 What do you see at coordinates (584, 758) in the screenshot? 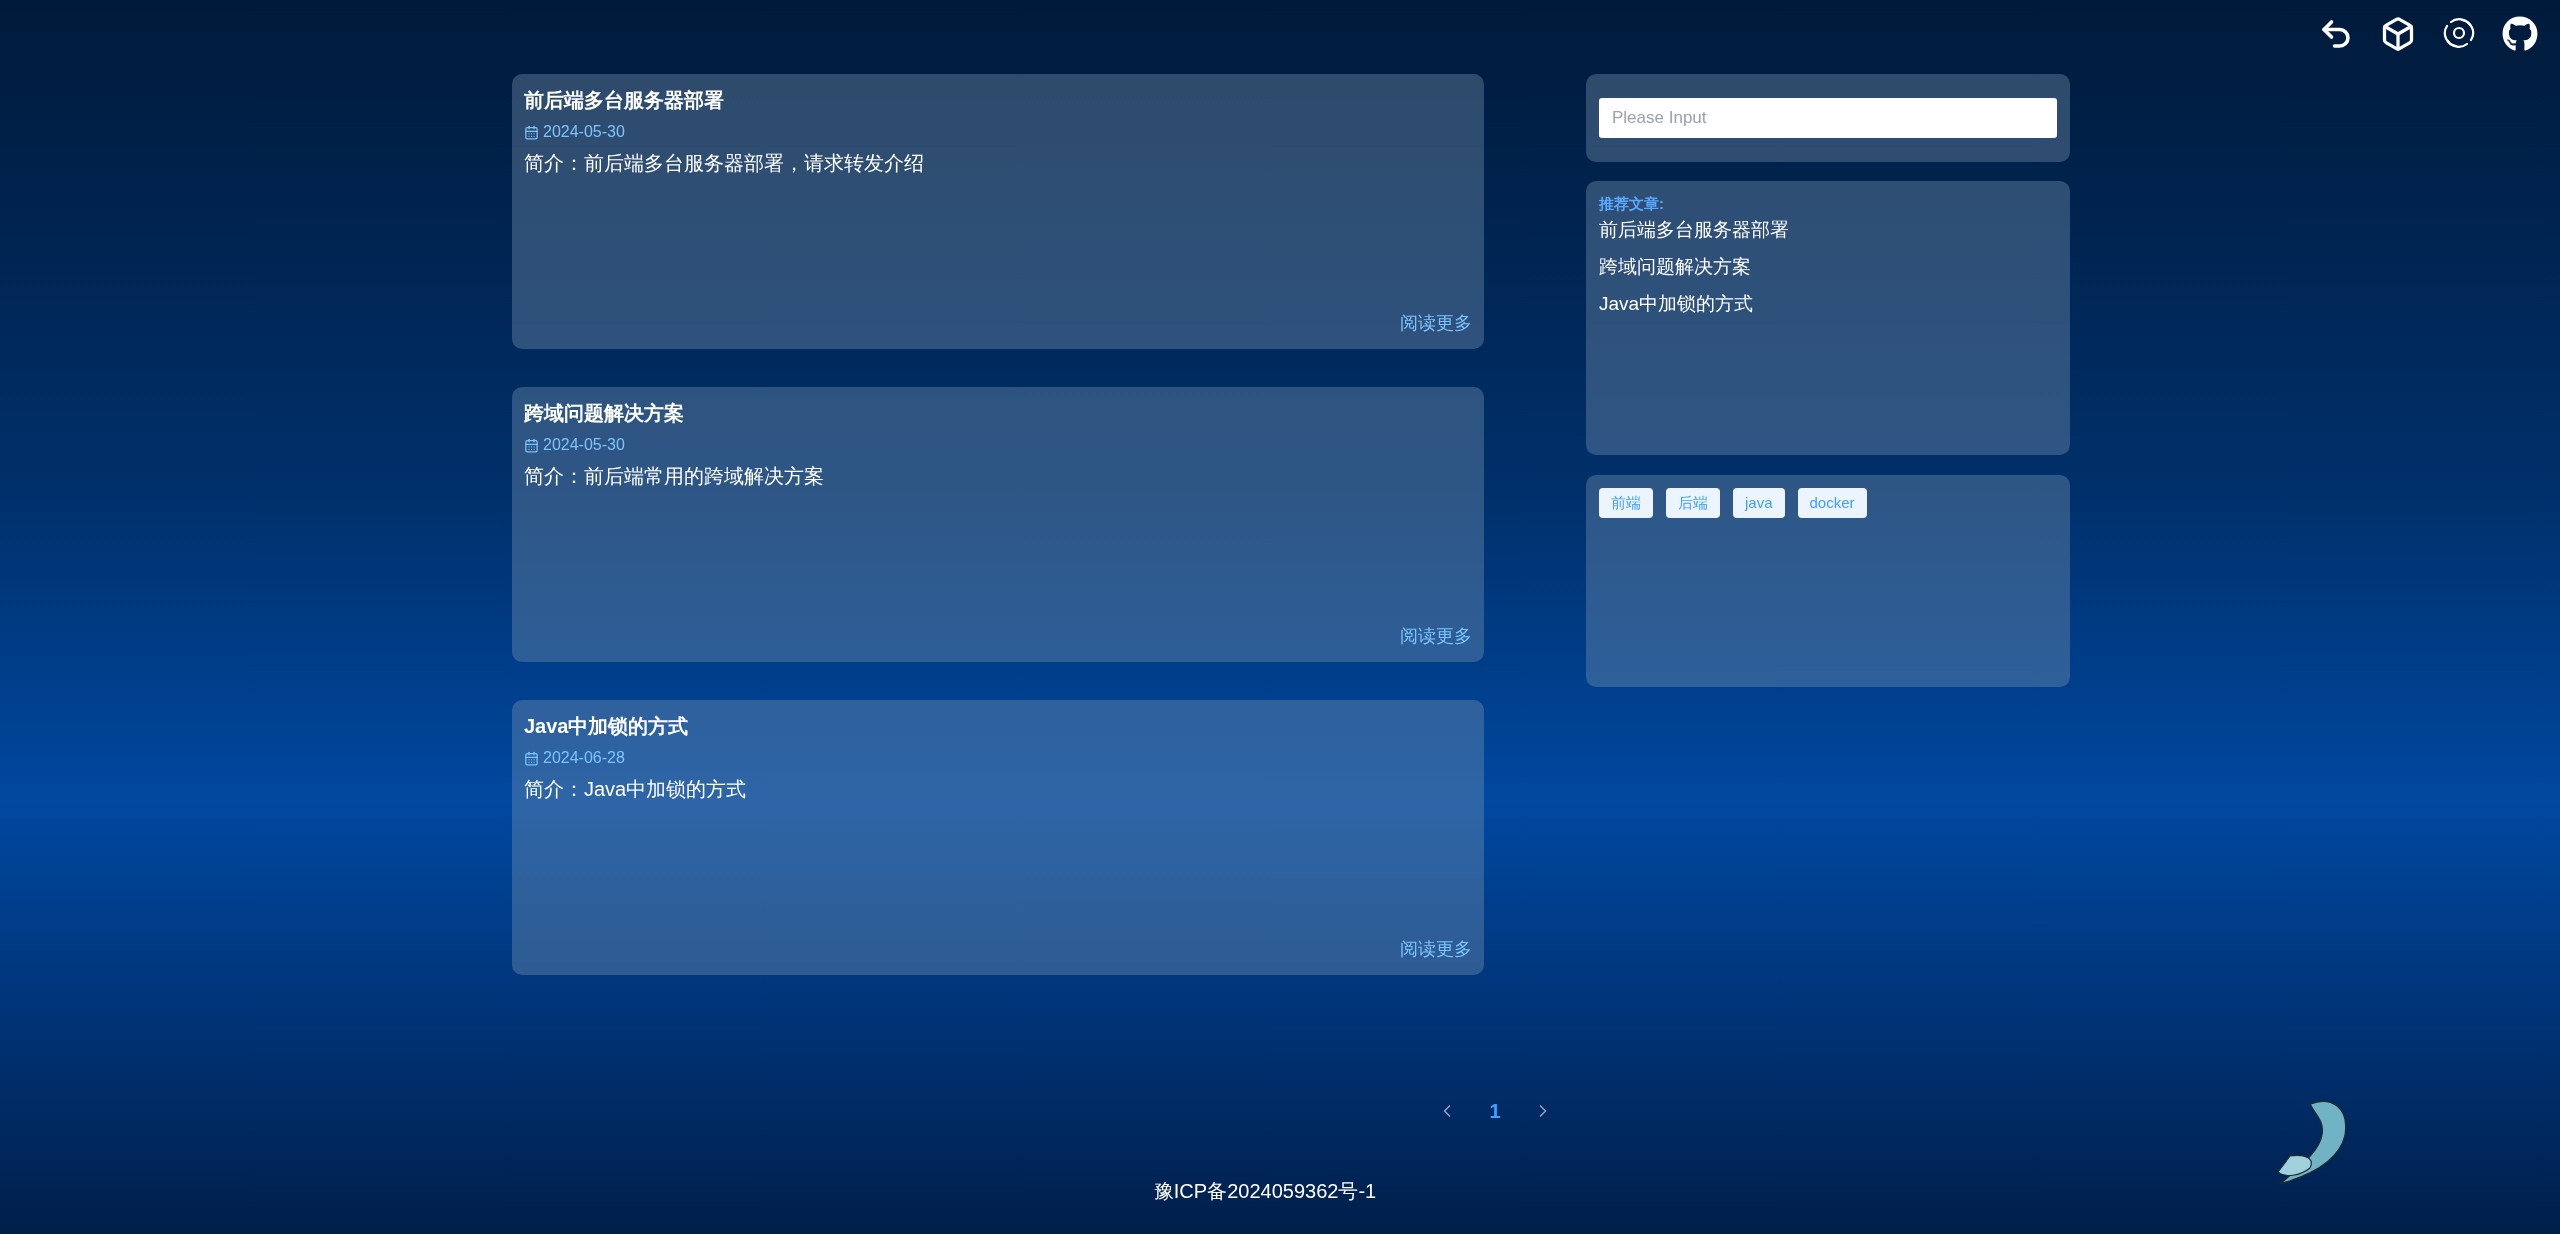
I see `article-date: 2024-06-28` at bounding box center [584, 758].